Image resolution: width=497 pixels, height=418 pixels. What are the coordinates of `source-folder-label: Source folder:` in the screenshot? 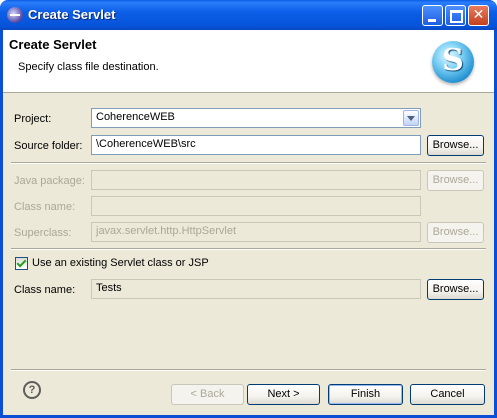 It's located at (48, 146).